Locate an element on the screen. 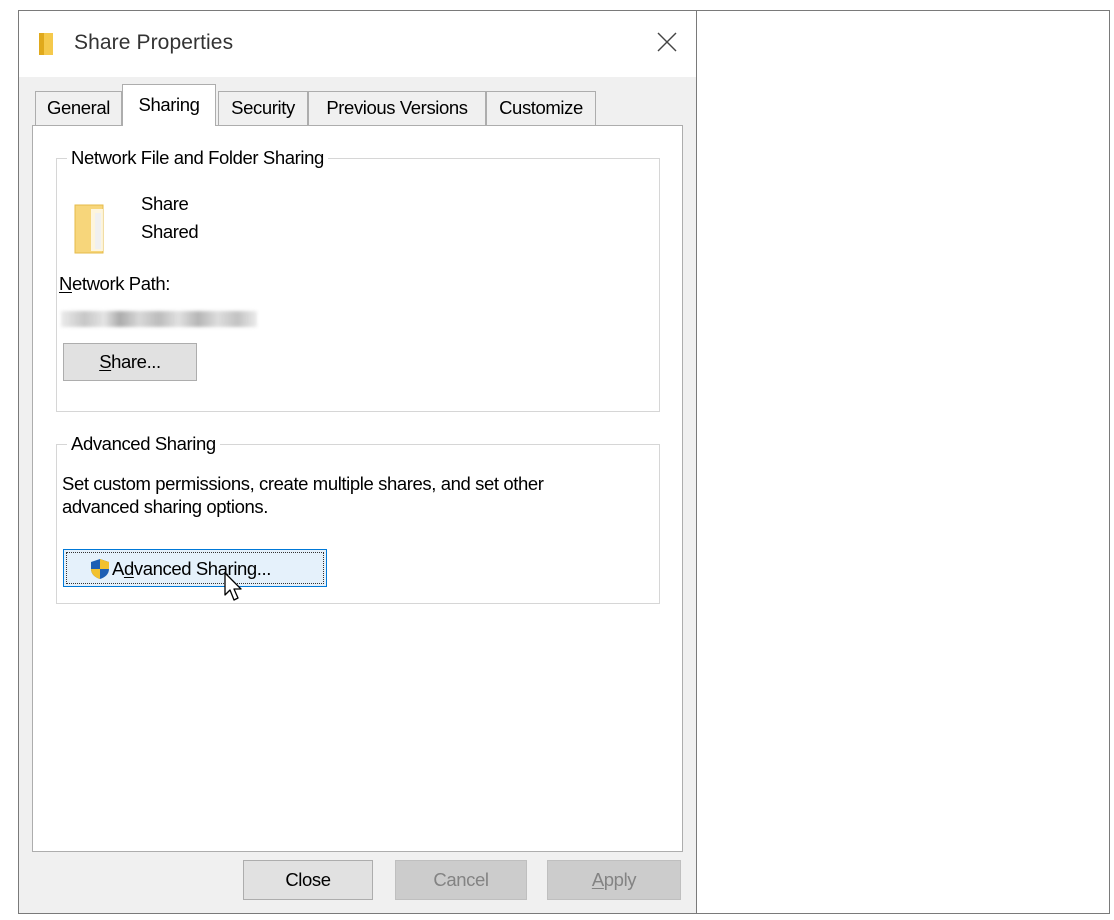 This screenshot has height=920, width=1114. advanced-sharing-description-line2: advanced sharing options. is located at coordinates (165, 506).